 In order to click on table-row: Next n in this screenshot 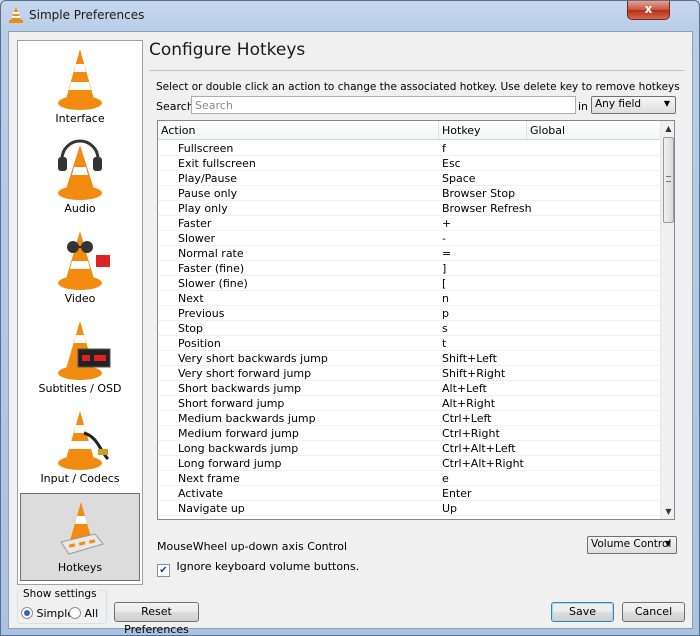, I will do `click(409, 298)`.